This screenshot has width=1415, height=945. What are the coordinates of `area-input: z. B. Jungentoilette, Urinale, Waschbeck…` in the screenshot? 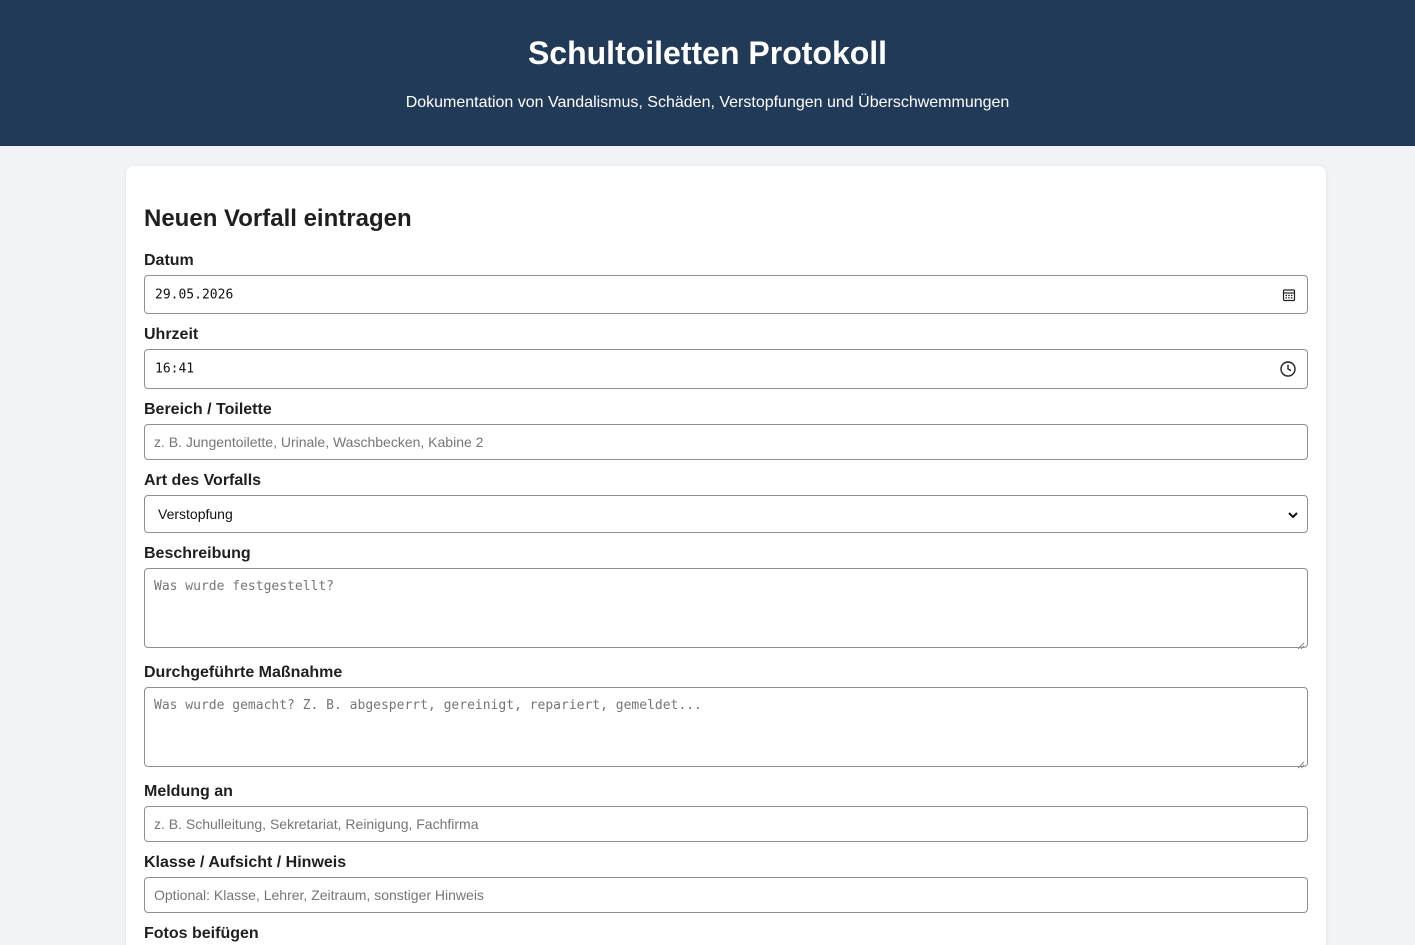 It's located at (726, 442).